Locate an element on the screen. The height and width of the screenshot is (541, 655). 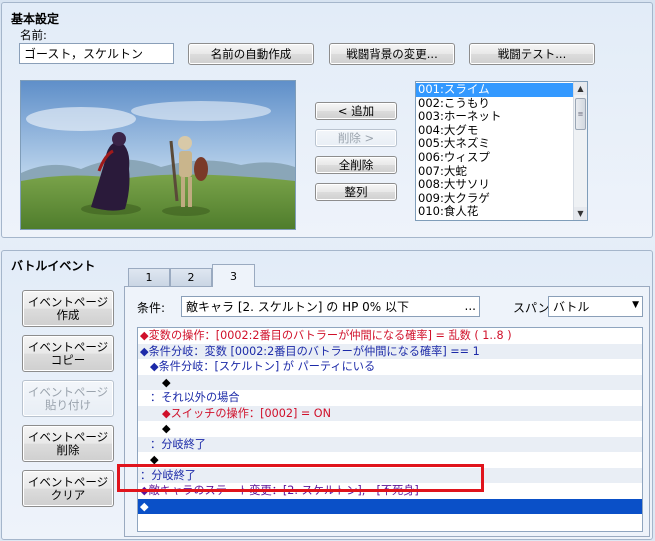
remove-enemy-button: 削除 > is located at coordinates (356, 138).